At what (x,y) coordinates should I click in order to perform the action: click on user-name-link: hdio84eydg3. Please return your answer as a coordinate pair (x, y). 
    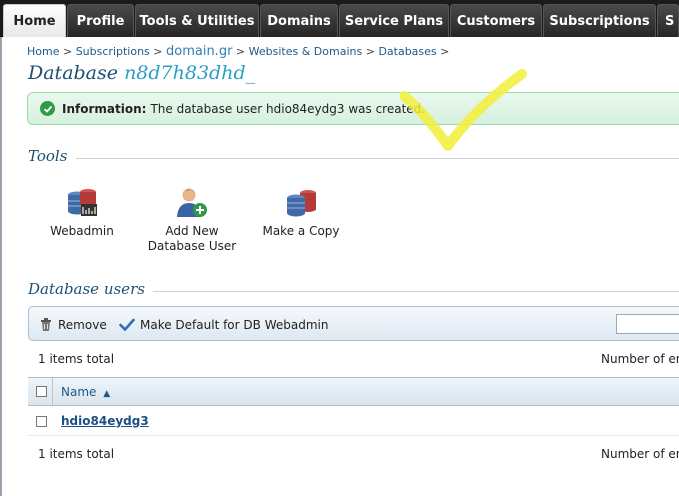
    Looking at the image, I should click on (105, 421).